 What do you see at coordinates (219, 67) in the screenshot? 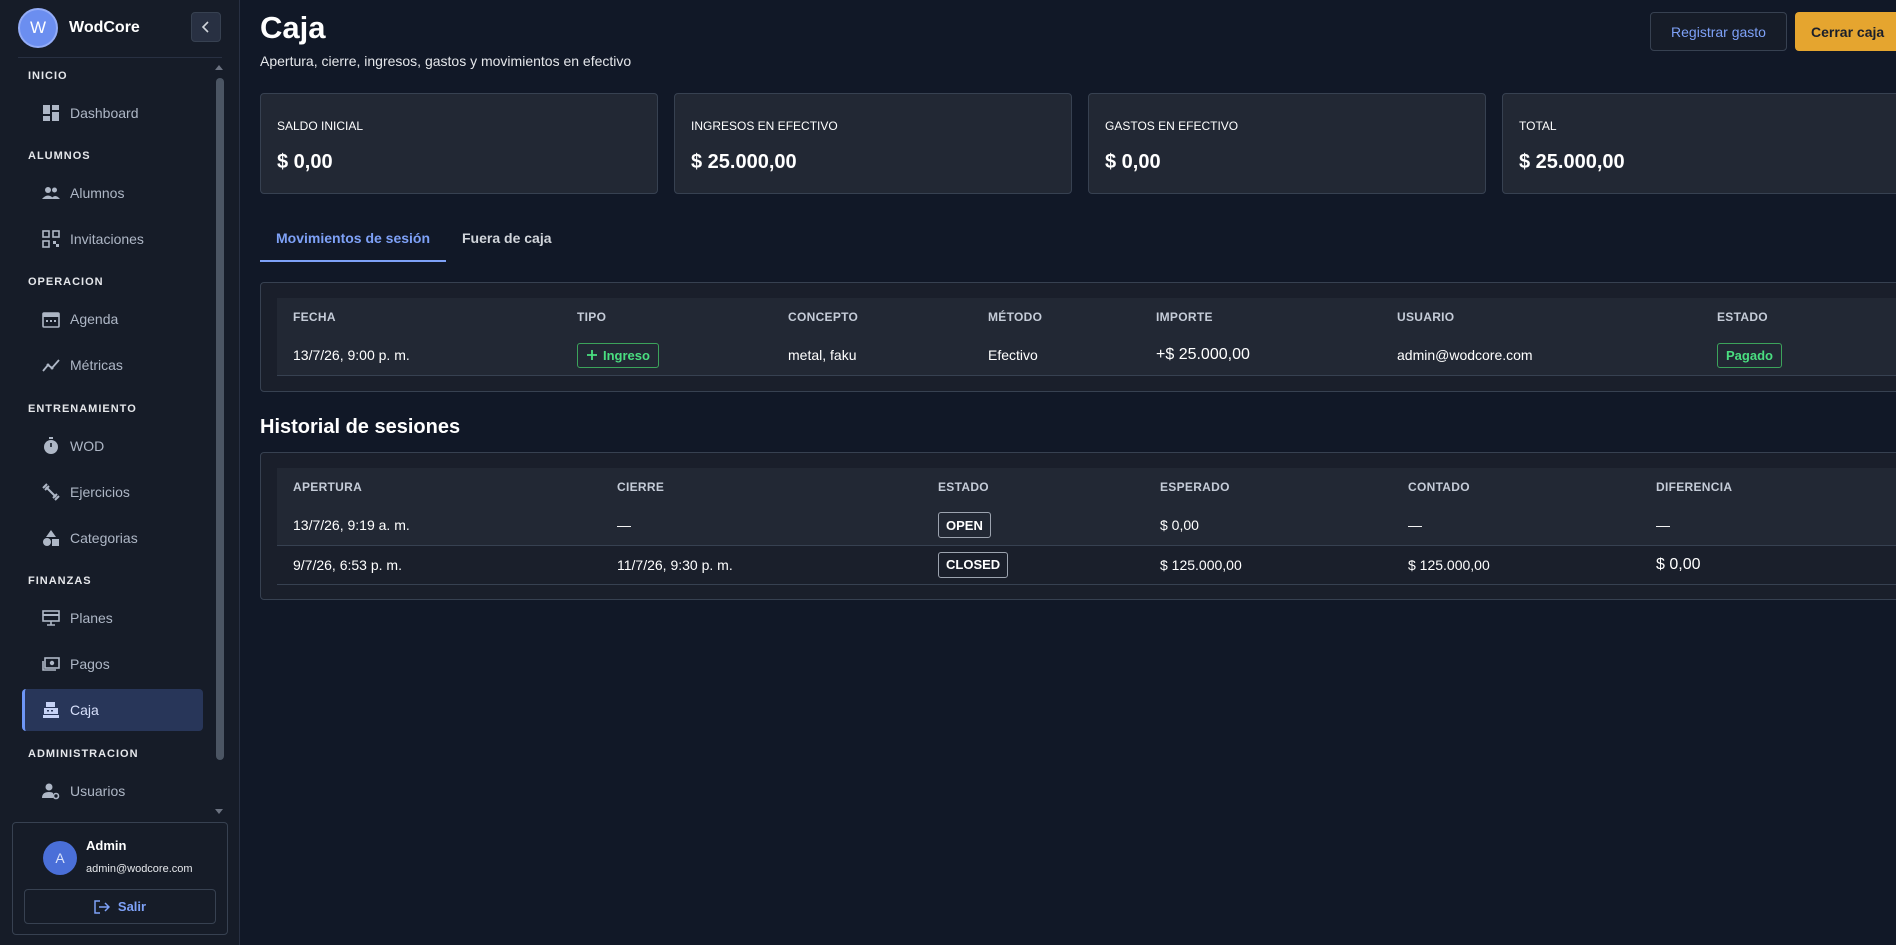
I see `scroll-up-arrow-icon` at bounding box center [219, 67].